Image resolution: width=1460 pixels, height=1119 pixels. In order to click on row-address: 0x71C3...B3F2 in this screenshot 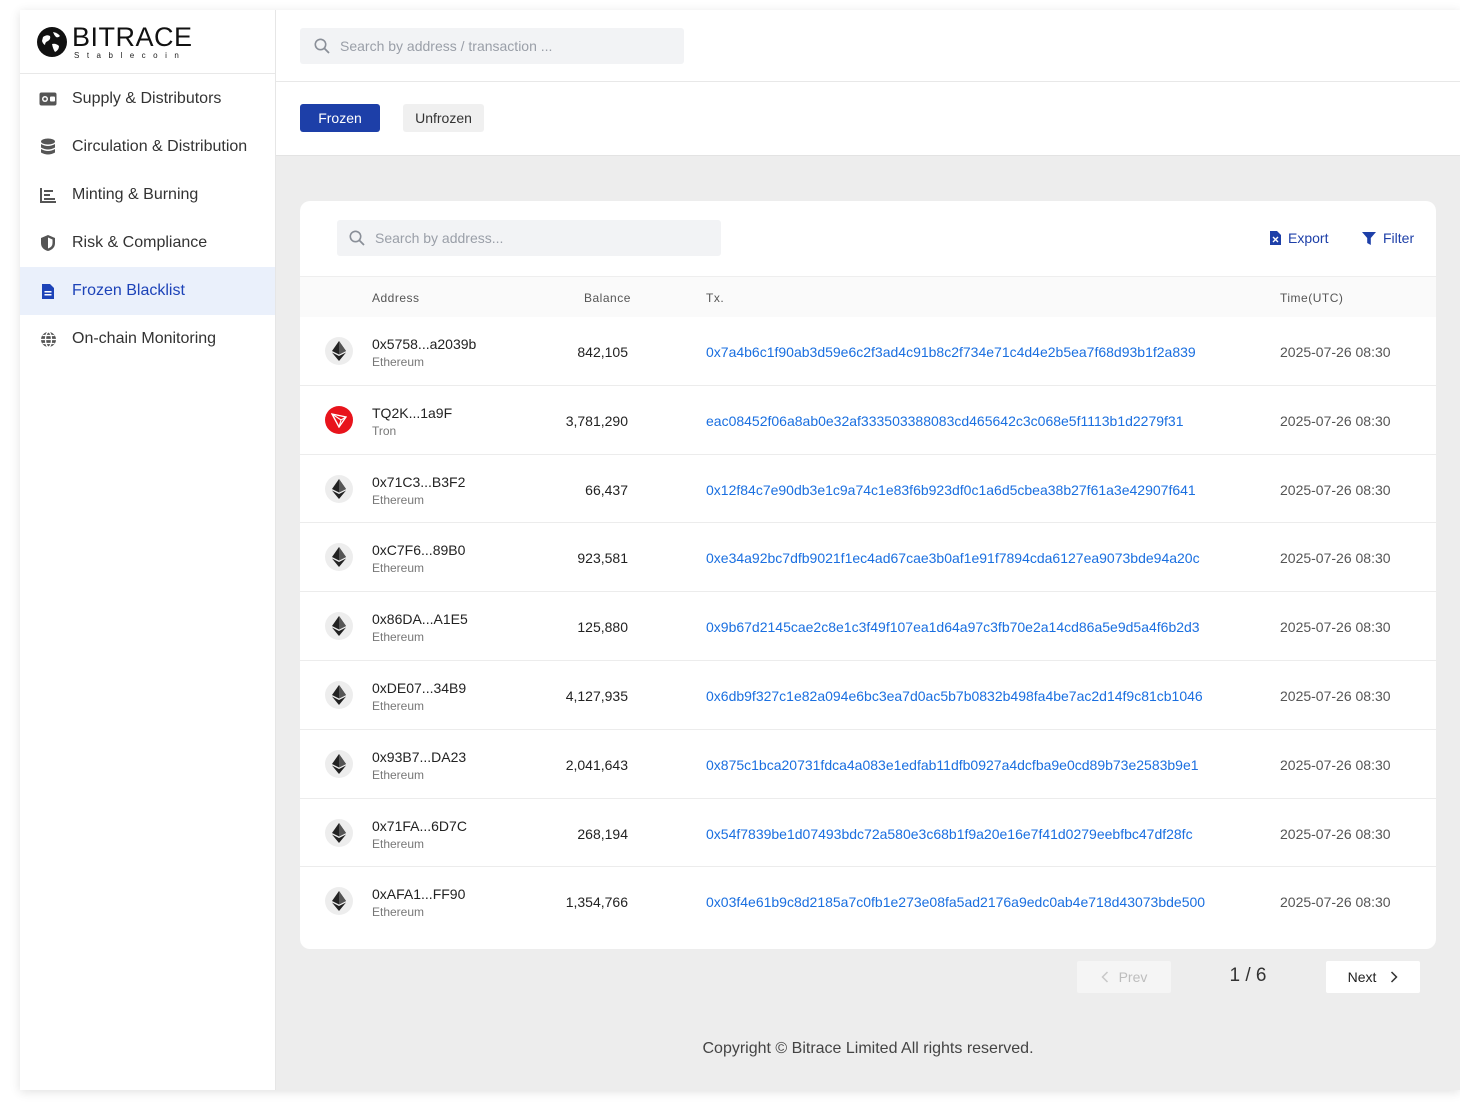, I will do `click(418, 482)`.